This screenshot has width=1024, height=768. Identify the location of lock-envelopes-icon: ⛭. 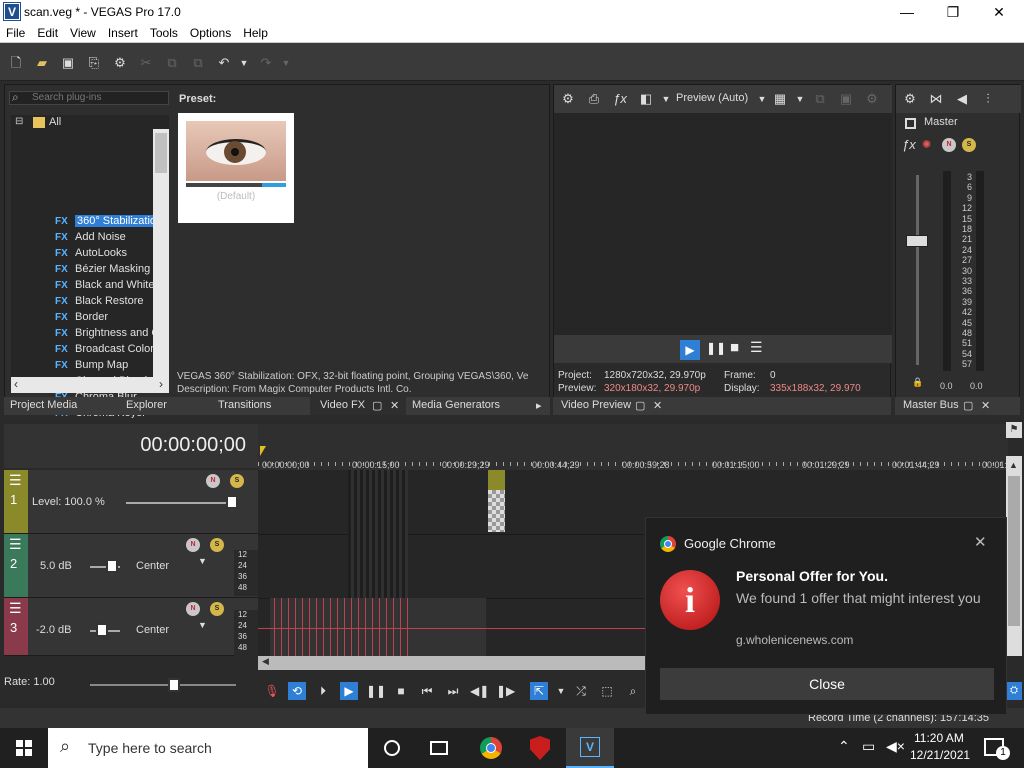
(1014, 691).